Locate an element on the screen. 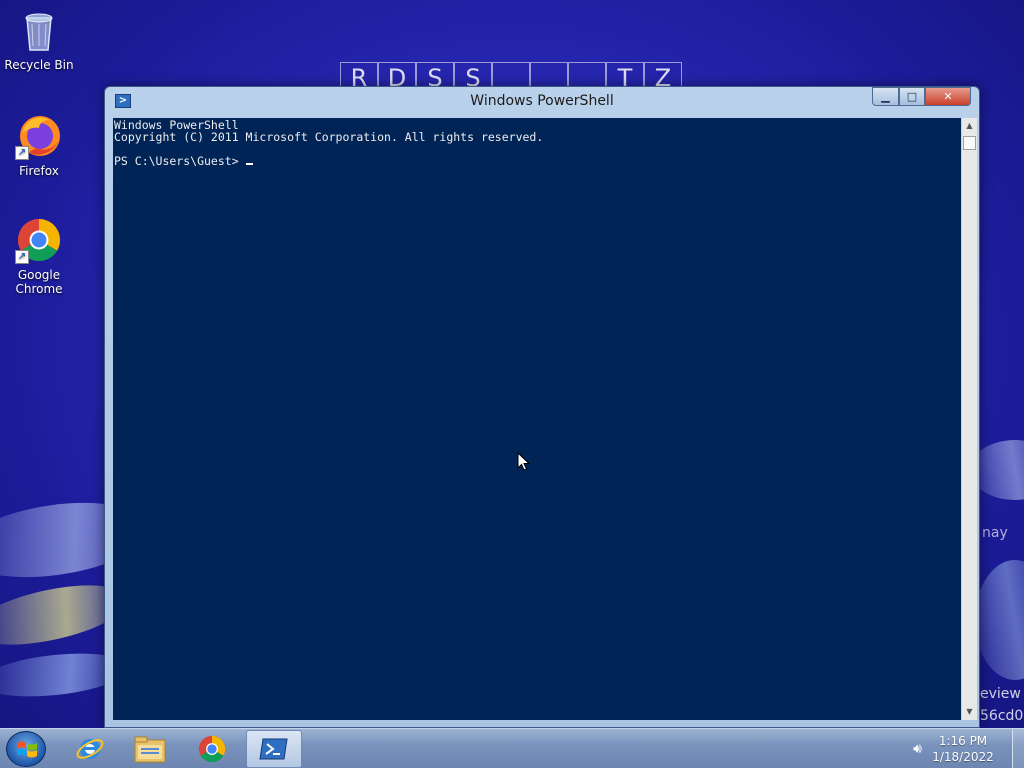 The image size is (1024, 768). scroll-down-icon: ▼ is located at coordinates (969, 712).